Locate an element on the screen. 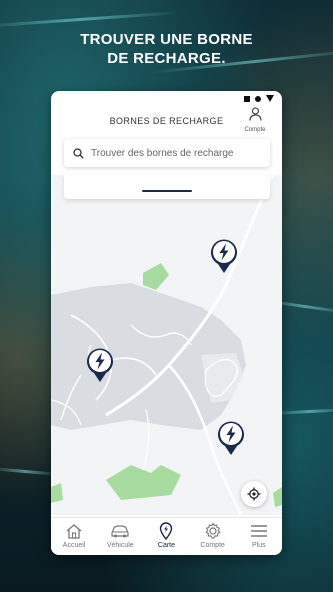  menu-icon is located at coordinates (259, 531).